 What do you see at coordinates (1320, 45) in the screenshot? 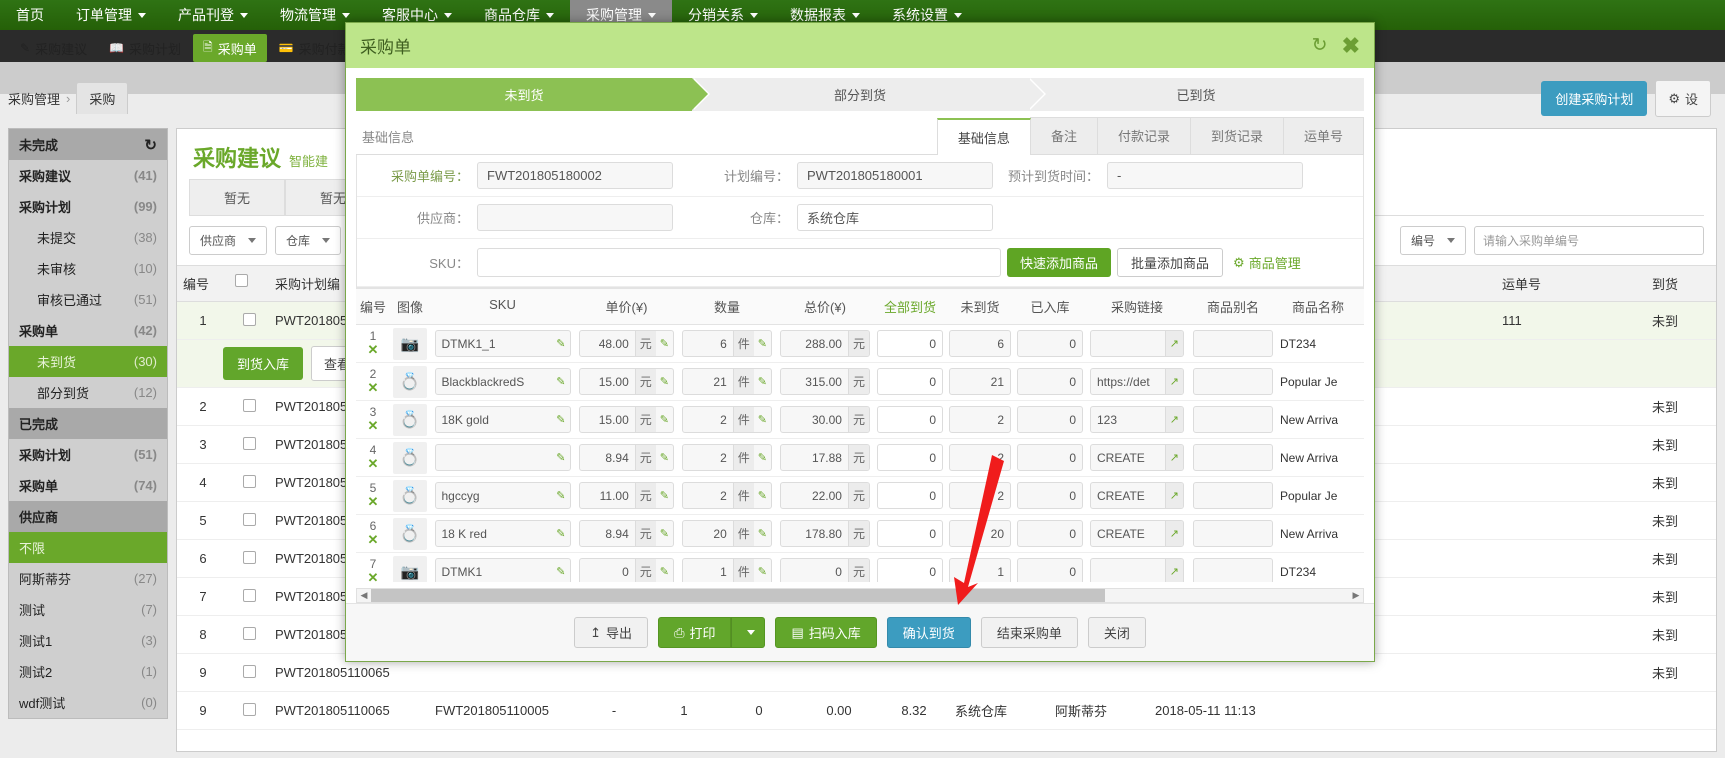
I see `refresh-icon: ↻` at bounding box center [1320, 45].